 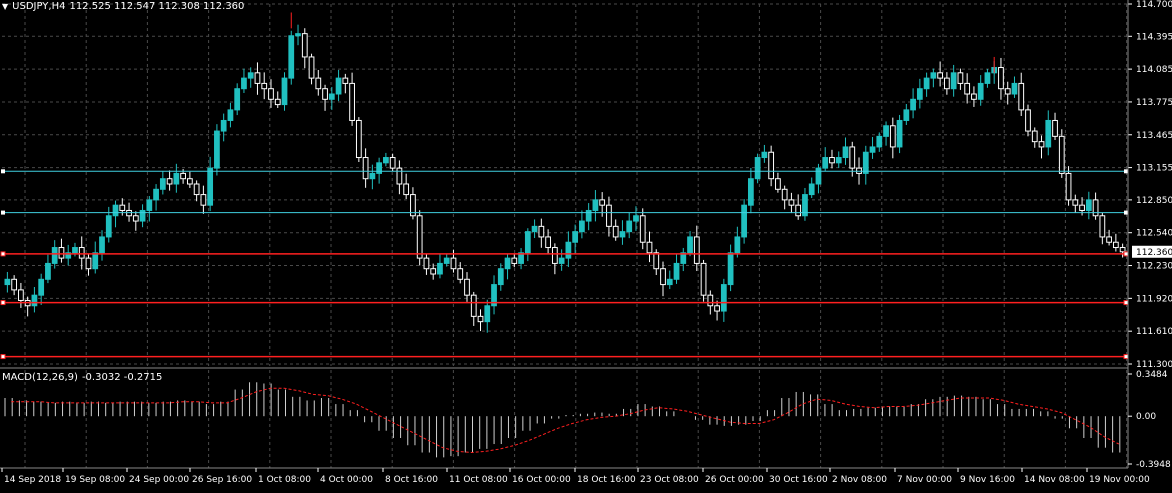 What do you see at coordinates (159, 480) in the screenshot?
I see `time-axis-label: 24 Sep 00:00` at bounding box center [159, 480].